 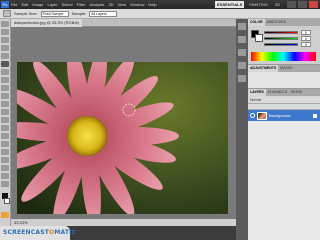 What do you see at coordinates (5, 168) in the screenshot?
I see `3d-rotate-icon` at bounding box center [5, 168].